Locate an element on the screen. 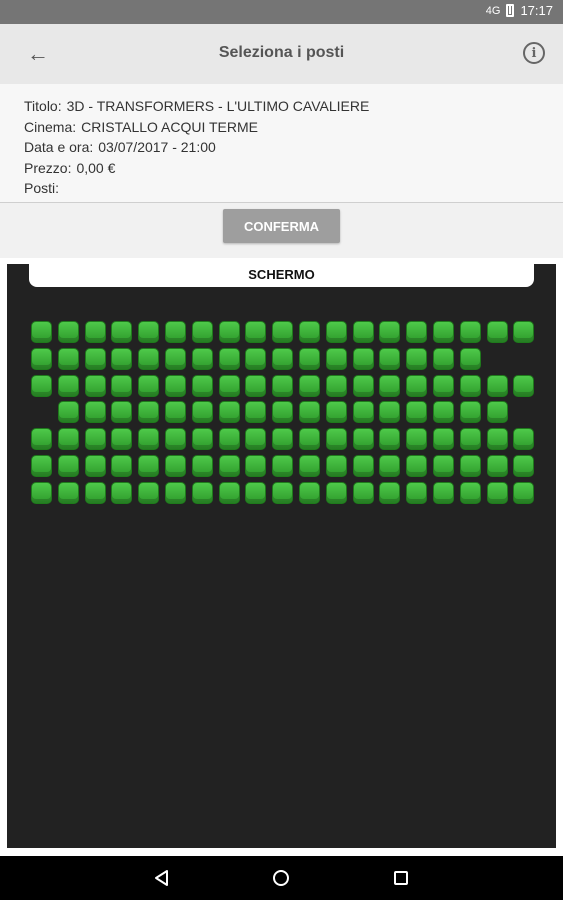 Image resolution: width=563 pixels, height=900 pixels. nav-home-icon is located at coordinates (281, 878).